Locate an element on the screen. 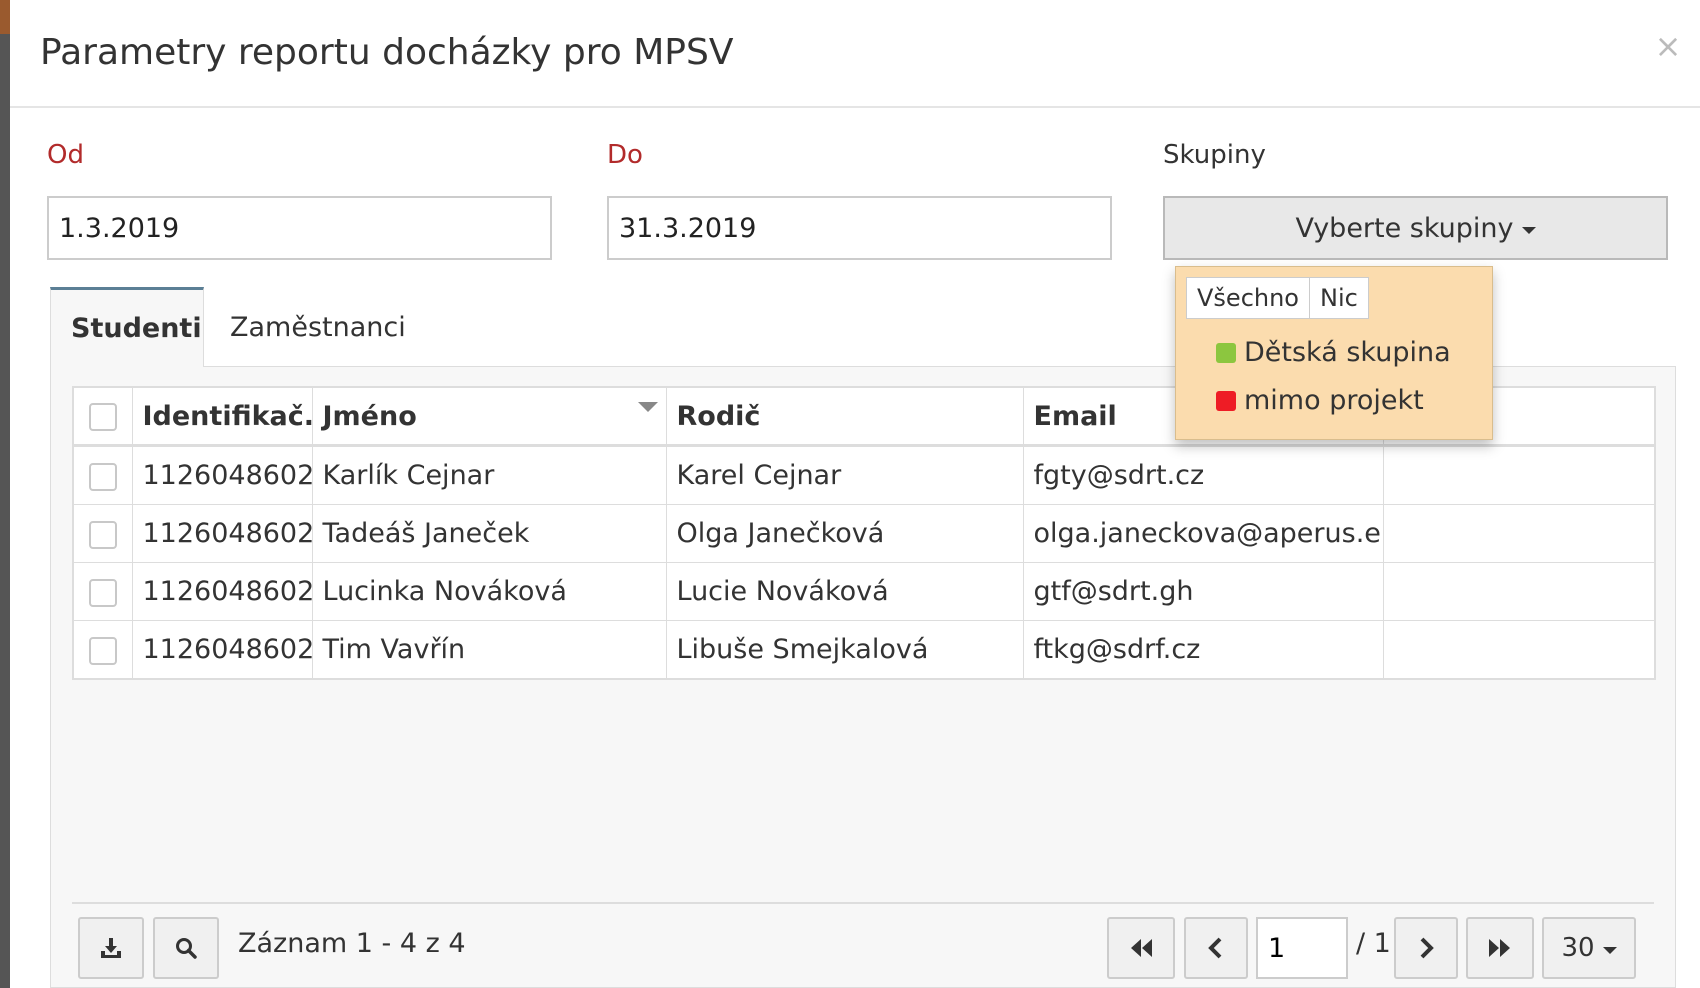 The width and height of the screenshot is (1700, 988). search-button is located at coordinates (186, 948).